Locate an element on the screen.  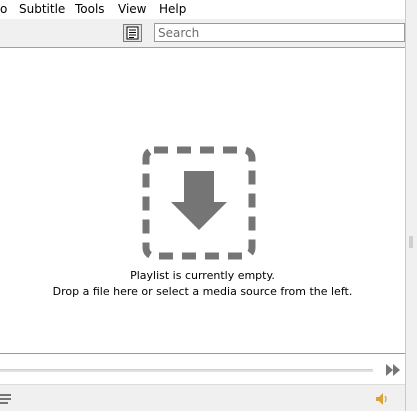
control-bar is located at coordinates (202, 397).